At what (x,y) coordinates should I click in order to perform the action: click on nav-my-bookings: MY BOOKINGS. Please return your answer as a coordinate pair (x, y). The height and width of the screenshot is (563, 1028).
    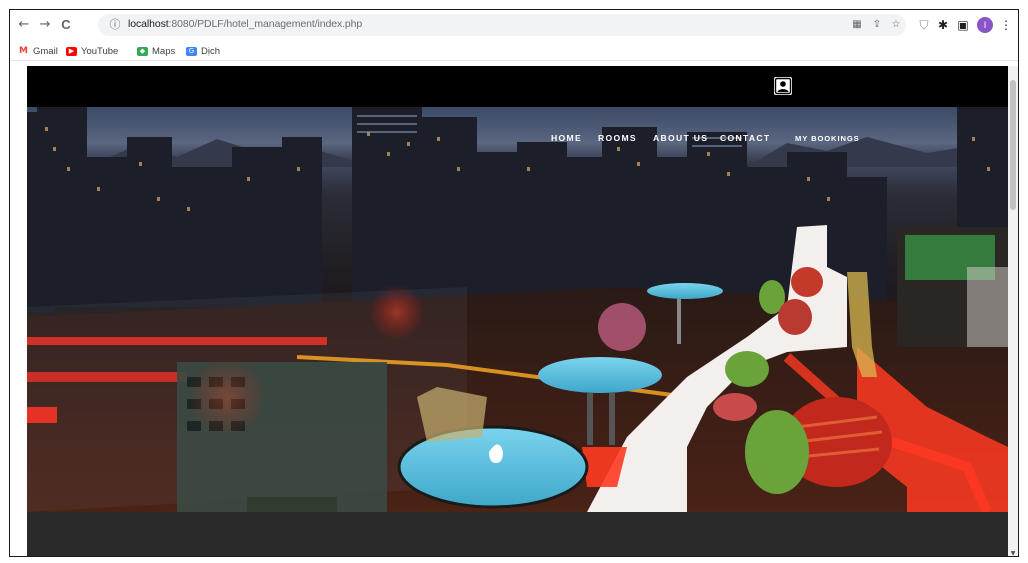
    Looking at the image, I should click on (827, 138).